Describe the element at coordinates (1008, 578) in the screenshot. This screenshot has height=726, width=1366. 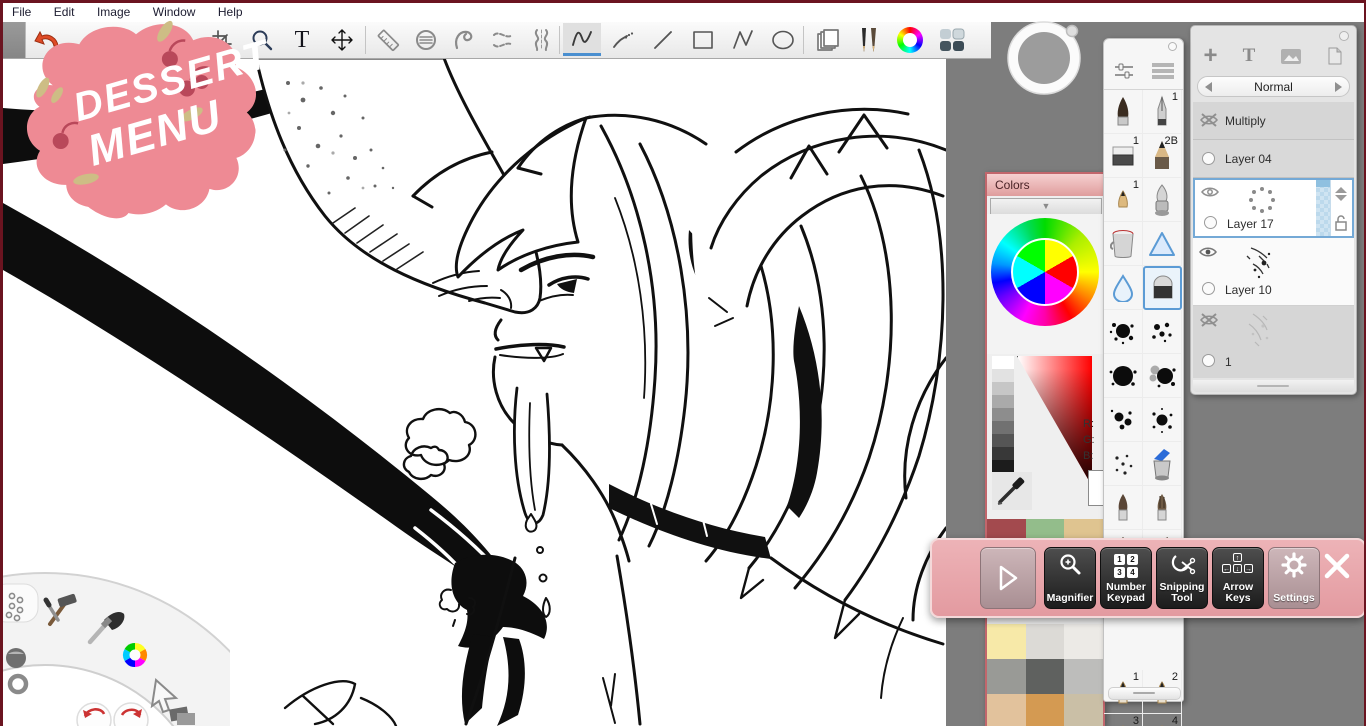
I see `play-button` at that location.